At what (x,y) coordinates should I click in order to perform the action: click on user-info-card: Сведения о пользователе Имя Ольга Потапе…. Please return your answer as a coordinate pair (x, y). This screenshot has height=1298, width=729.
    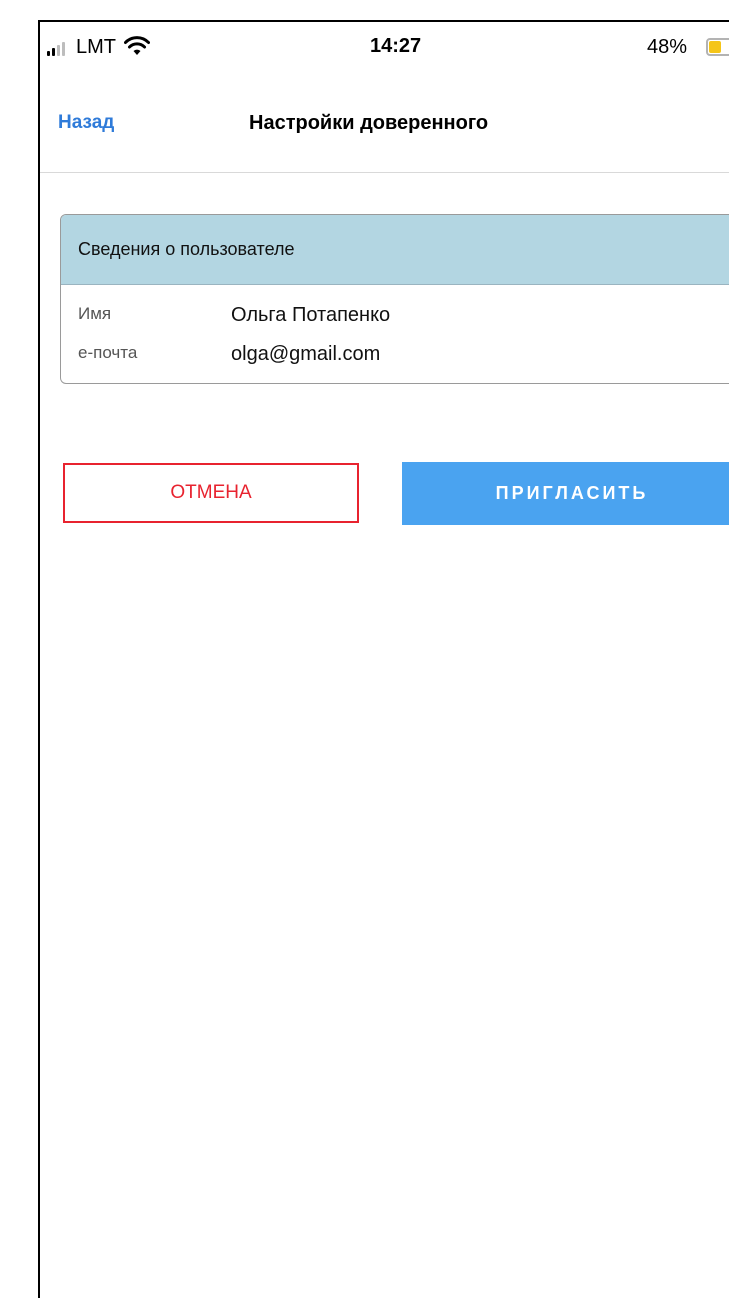
    Looking at the image, I should click on (394, 299).